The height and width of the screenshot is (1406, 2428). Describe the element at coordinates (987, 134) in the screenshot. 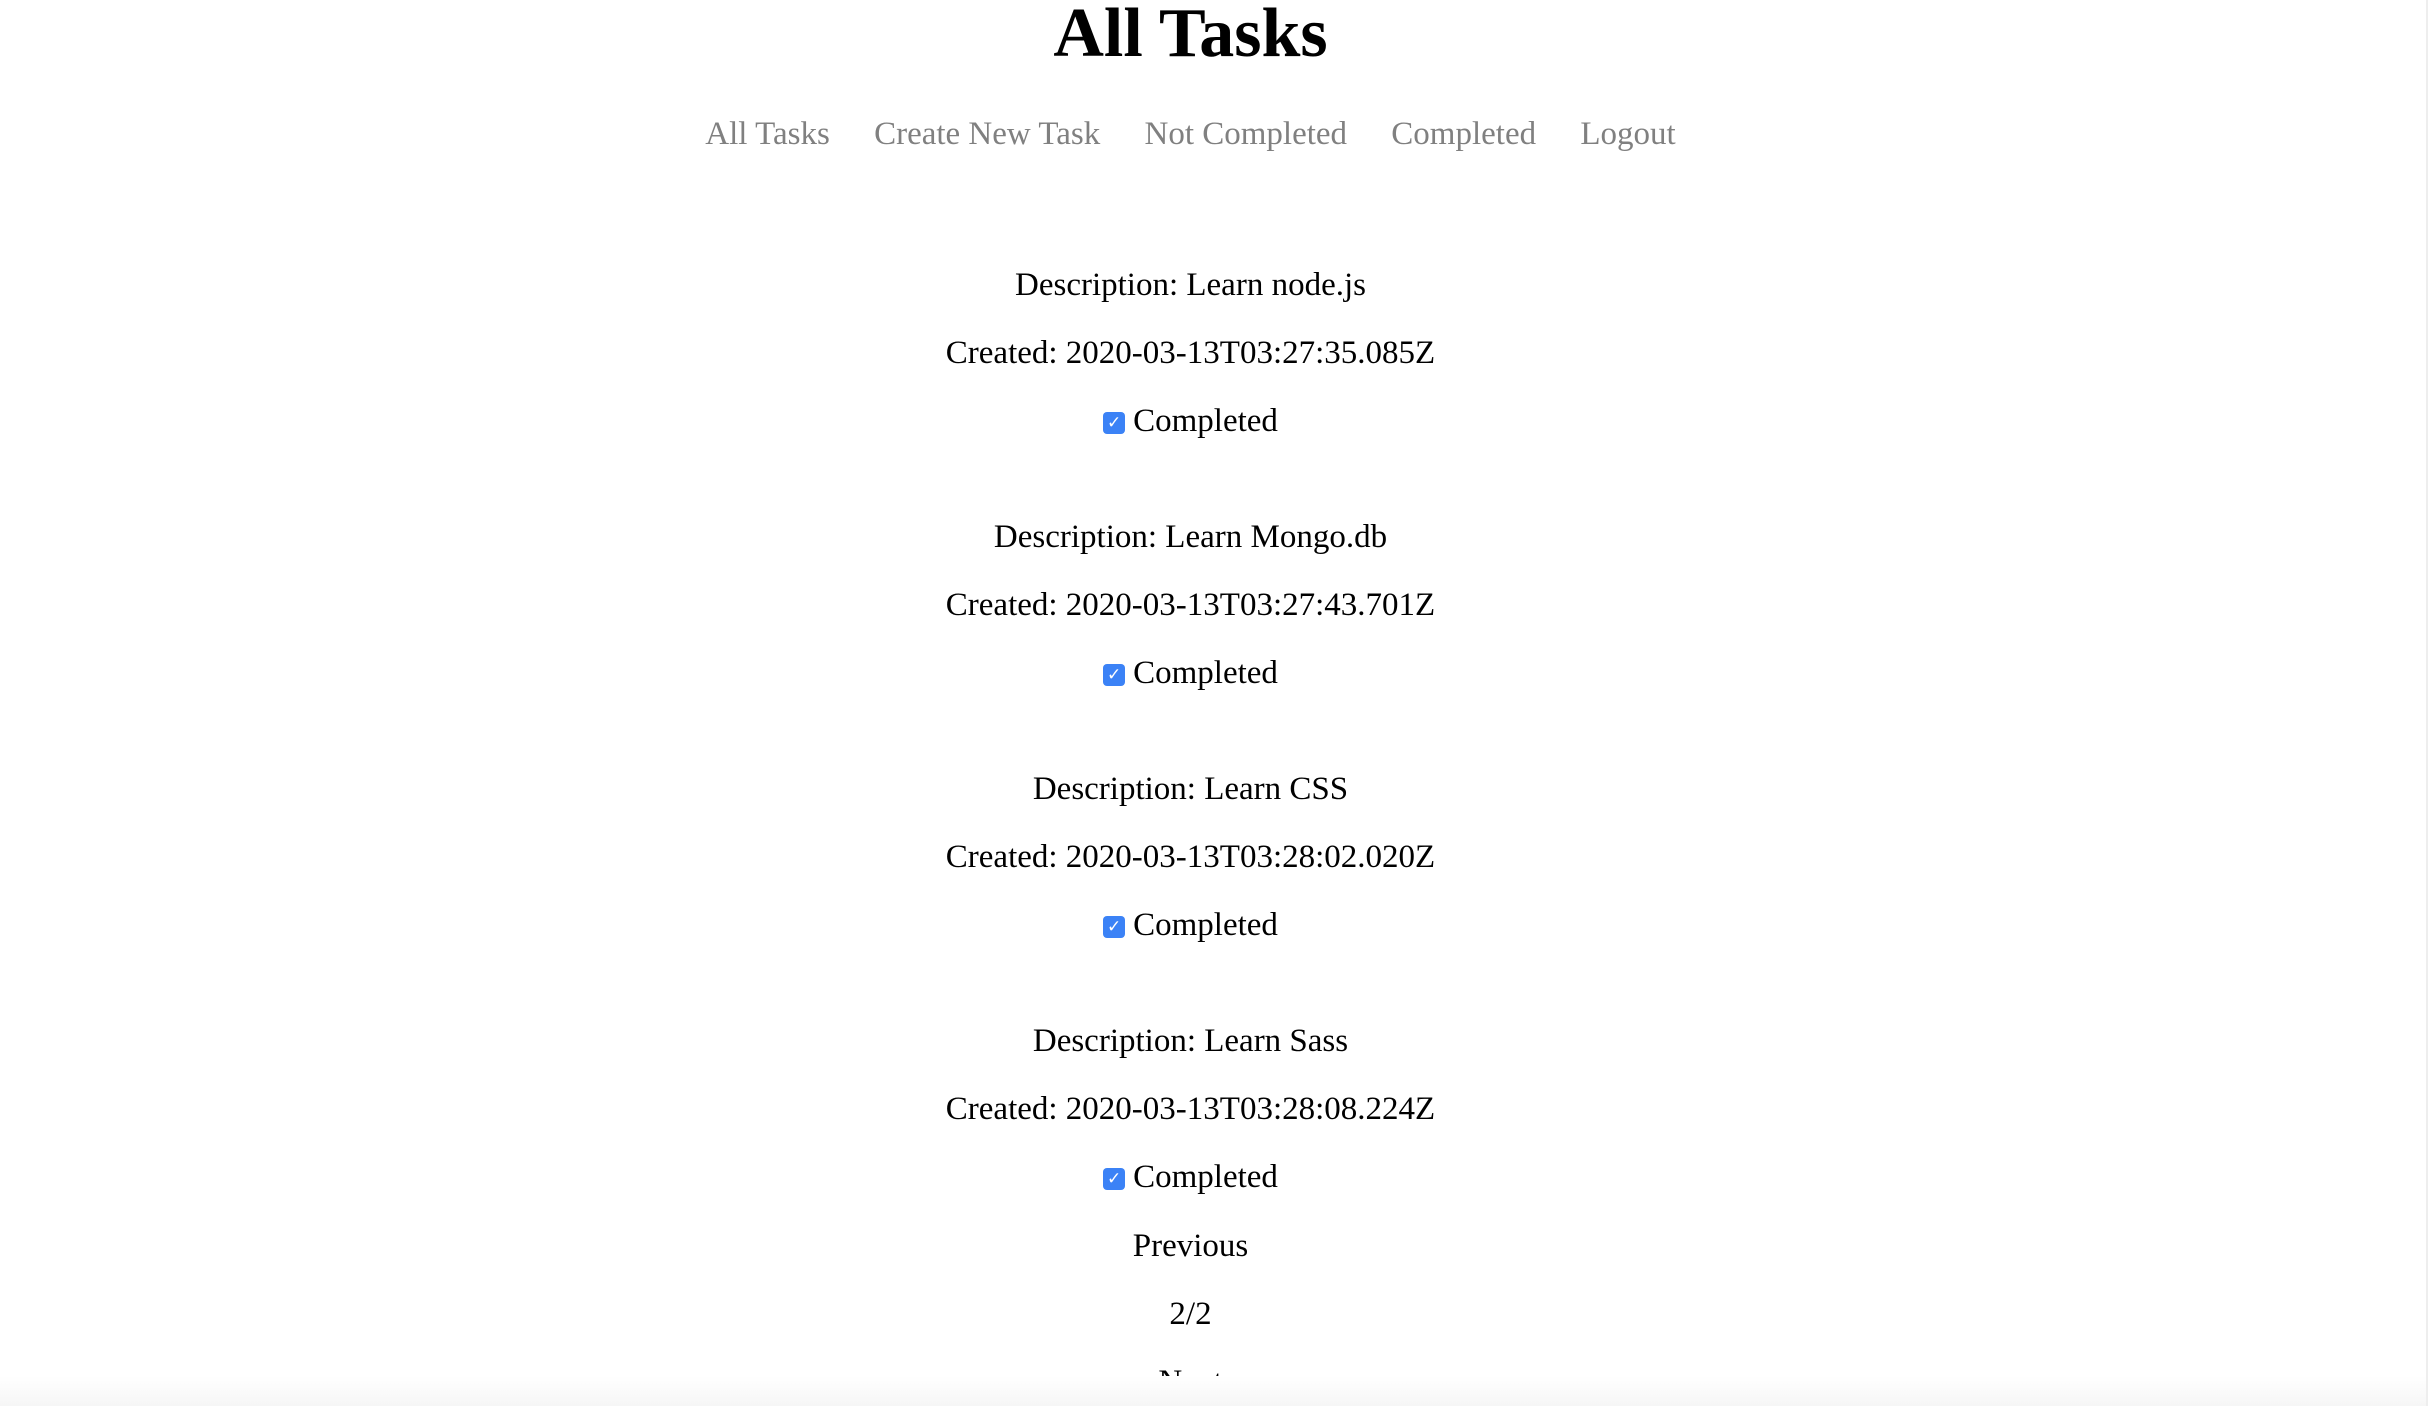

I see `nav-link-create-new-task: Create New Task` at that location.